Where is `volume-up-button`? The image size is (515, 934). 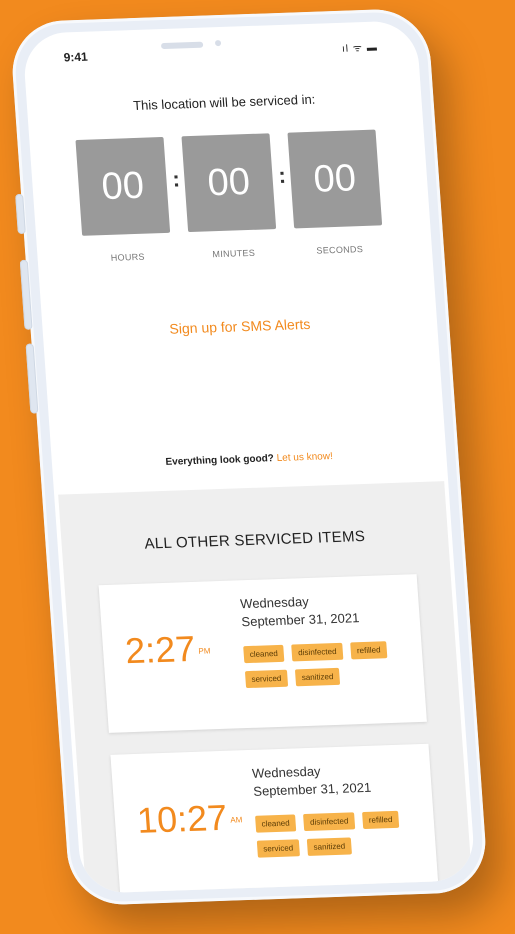 volume-up-button is located at coordinates (26, 294).